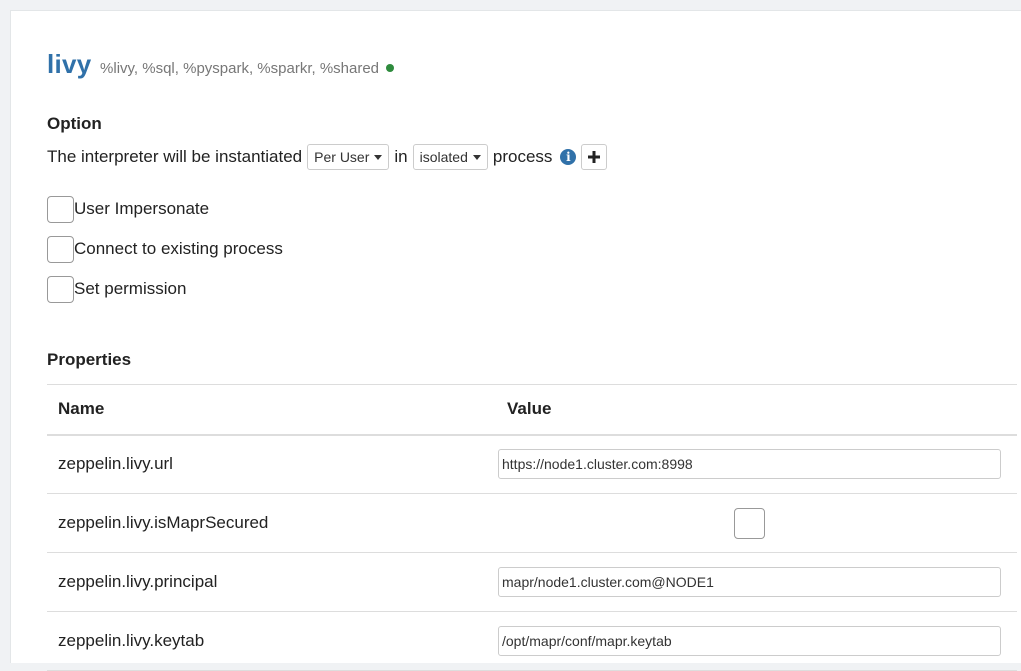  I want to click on connect-existing-checkbox, so click(60, 249).